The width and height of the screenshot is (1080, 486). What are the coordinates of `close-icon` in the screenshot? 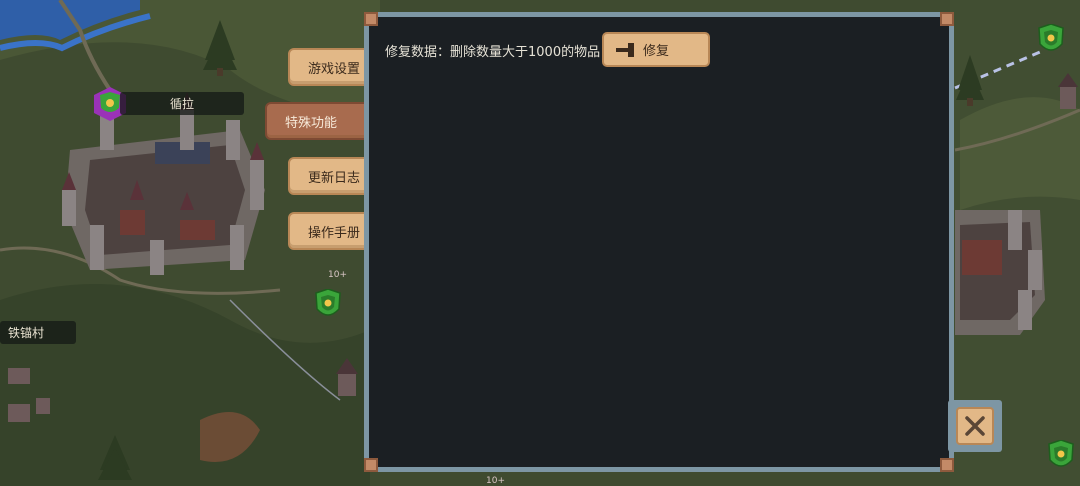 It's located at (975, 426).